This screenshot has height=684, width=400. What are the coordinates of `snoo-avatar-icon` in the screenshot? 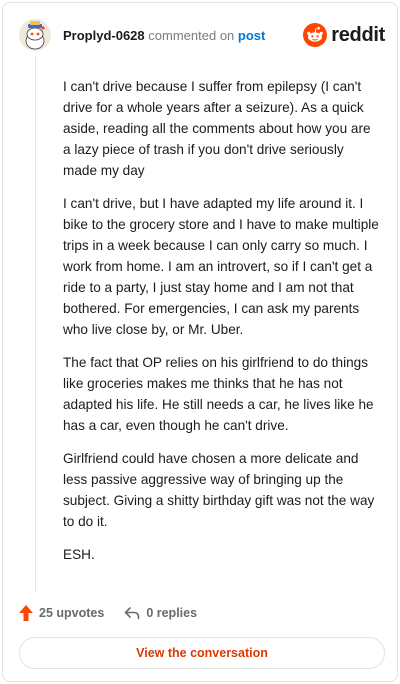 It's located at (35, 35).